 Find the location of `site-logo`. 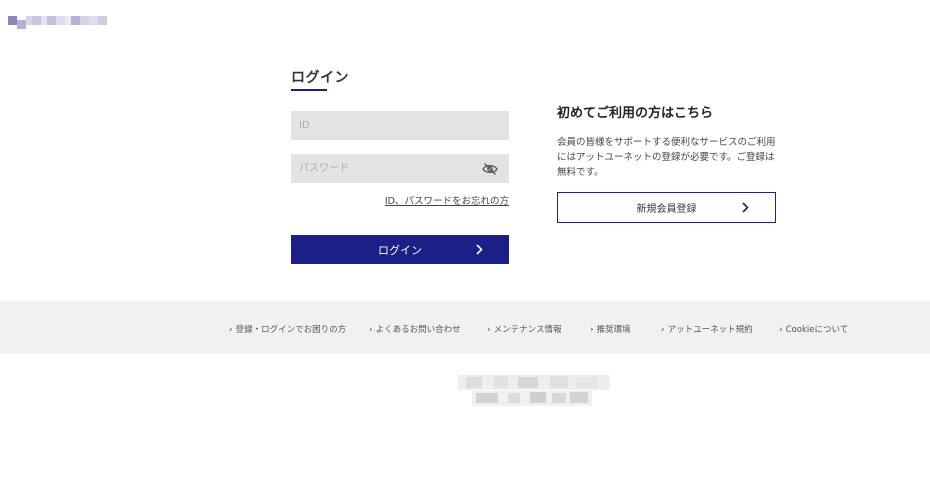

site-logo is located at coordinates (71, 25).